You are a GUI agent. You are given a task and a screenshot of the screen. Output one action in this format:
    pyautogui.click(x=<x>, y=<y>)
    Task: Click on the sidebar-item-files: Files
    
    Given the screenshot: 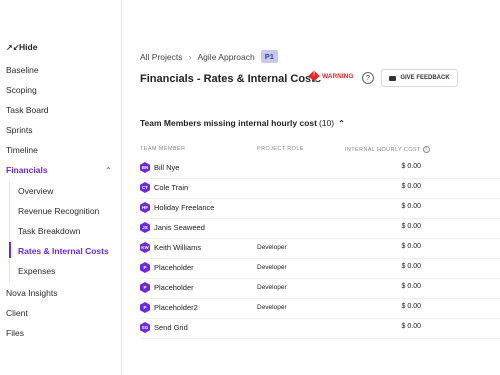 What is the action you would take?
    pyautogui.click(x=15, y=333)
    